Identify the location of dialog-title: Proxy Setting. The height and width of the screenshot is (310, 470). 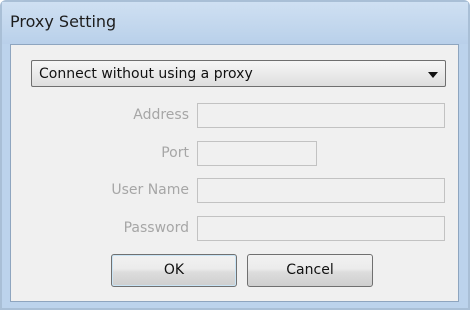
(63, 21).